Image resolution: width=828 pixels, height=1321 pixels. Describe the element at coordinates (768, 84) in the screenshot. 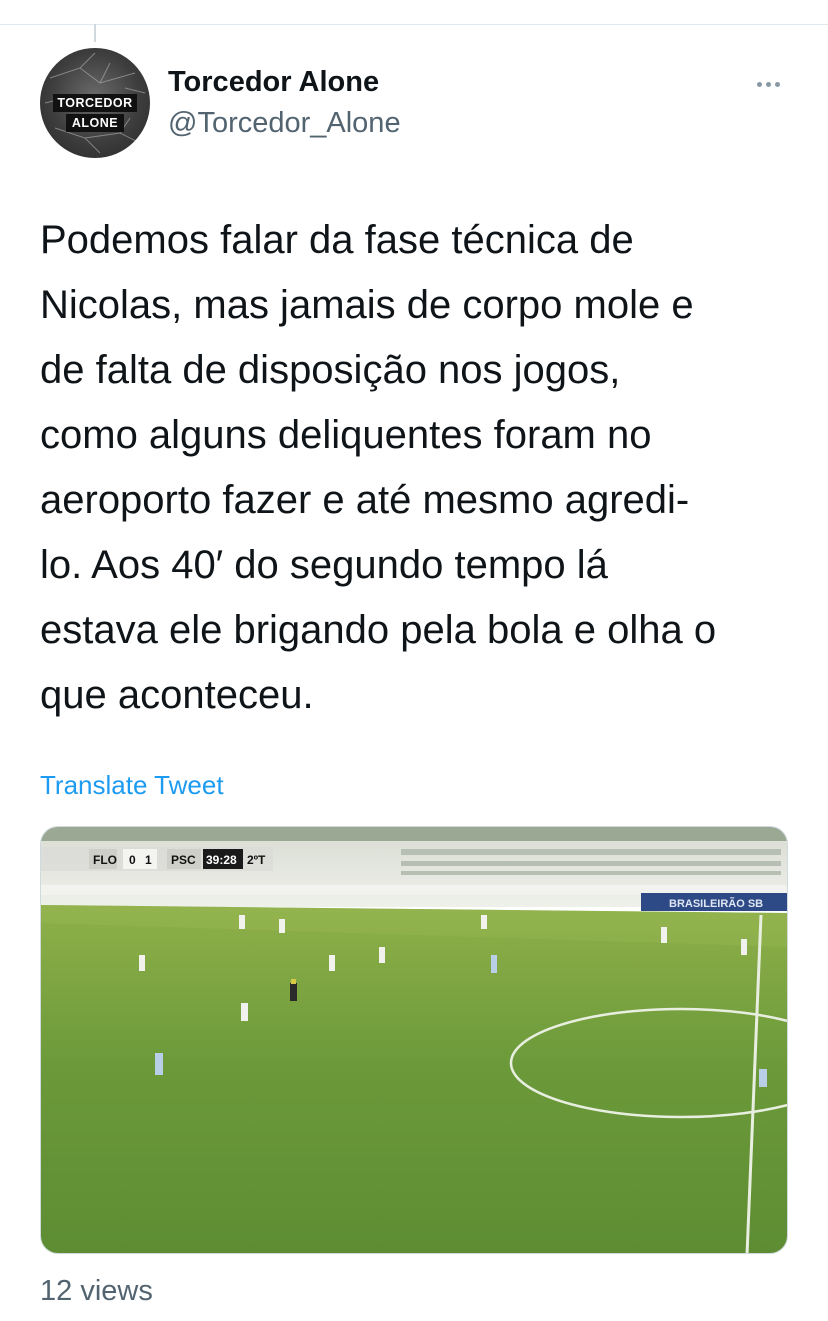

I see `ellipsis-icon` at that location.